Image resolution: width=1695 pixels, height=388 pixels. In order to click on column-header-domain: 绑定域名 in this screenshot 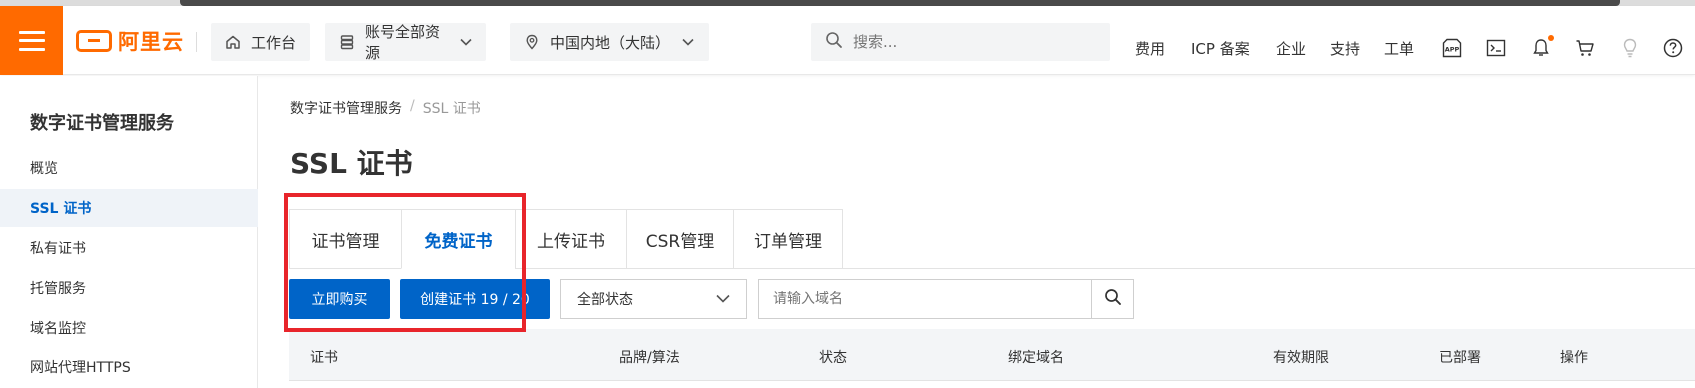, I will do `click(1036, 358)`.